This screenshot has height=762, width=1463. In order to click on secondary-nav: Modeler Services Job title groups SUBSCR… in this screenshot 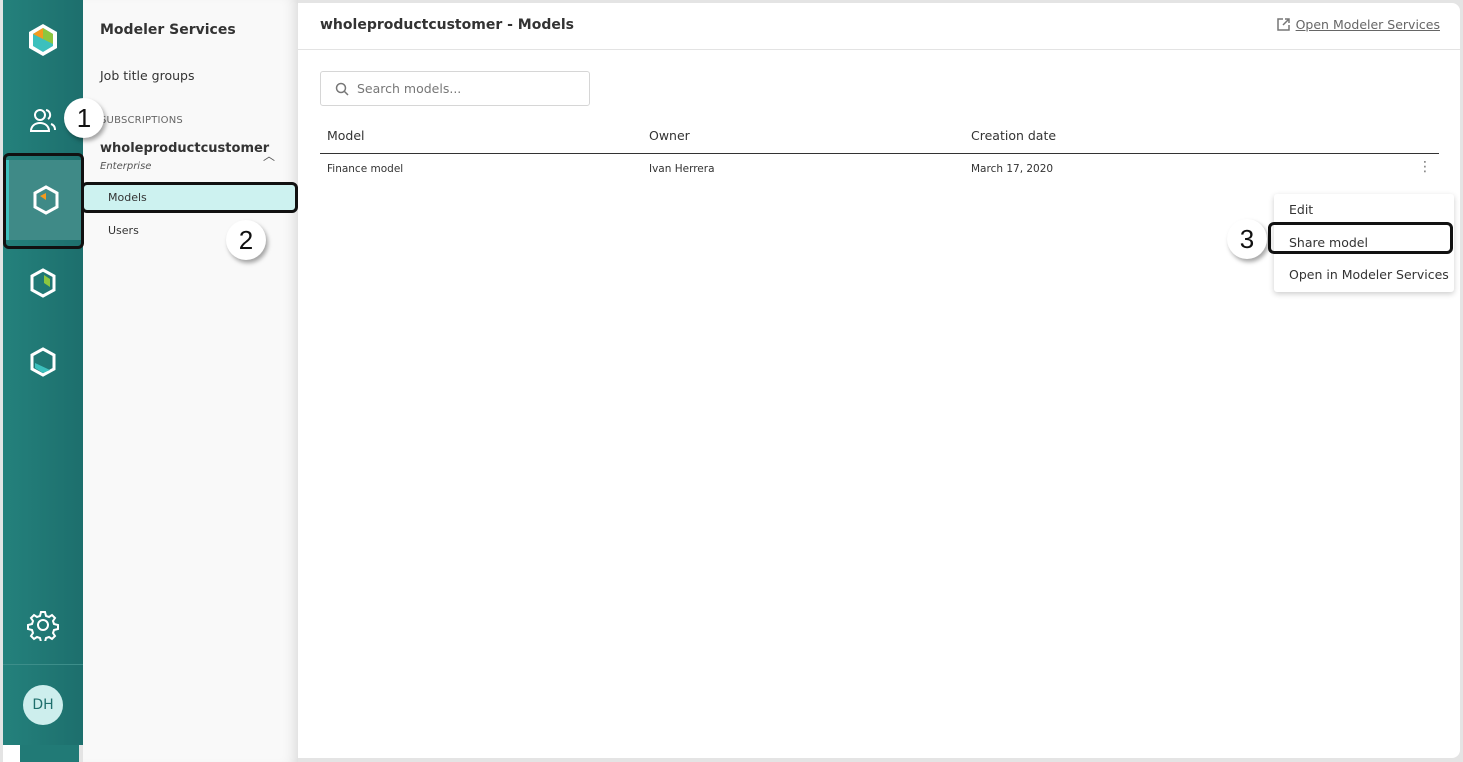, I will do `click(190, 381)`.